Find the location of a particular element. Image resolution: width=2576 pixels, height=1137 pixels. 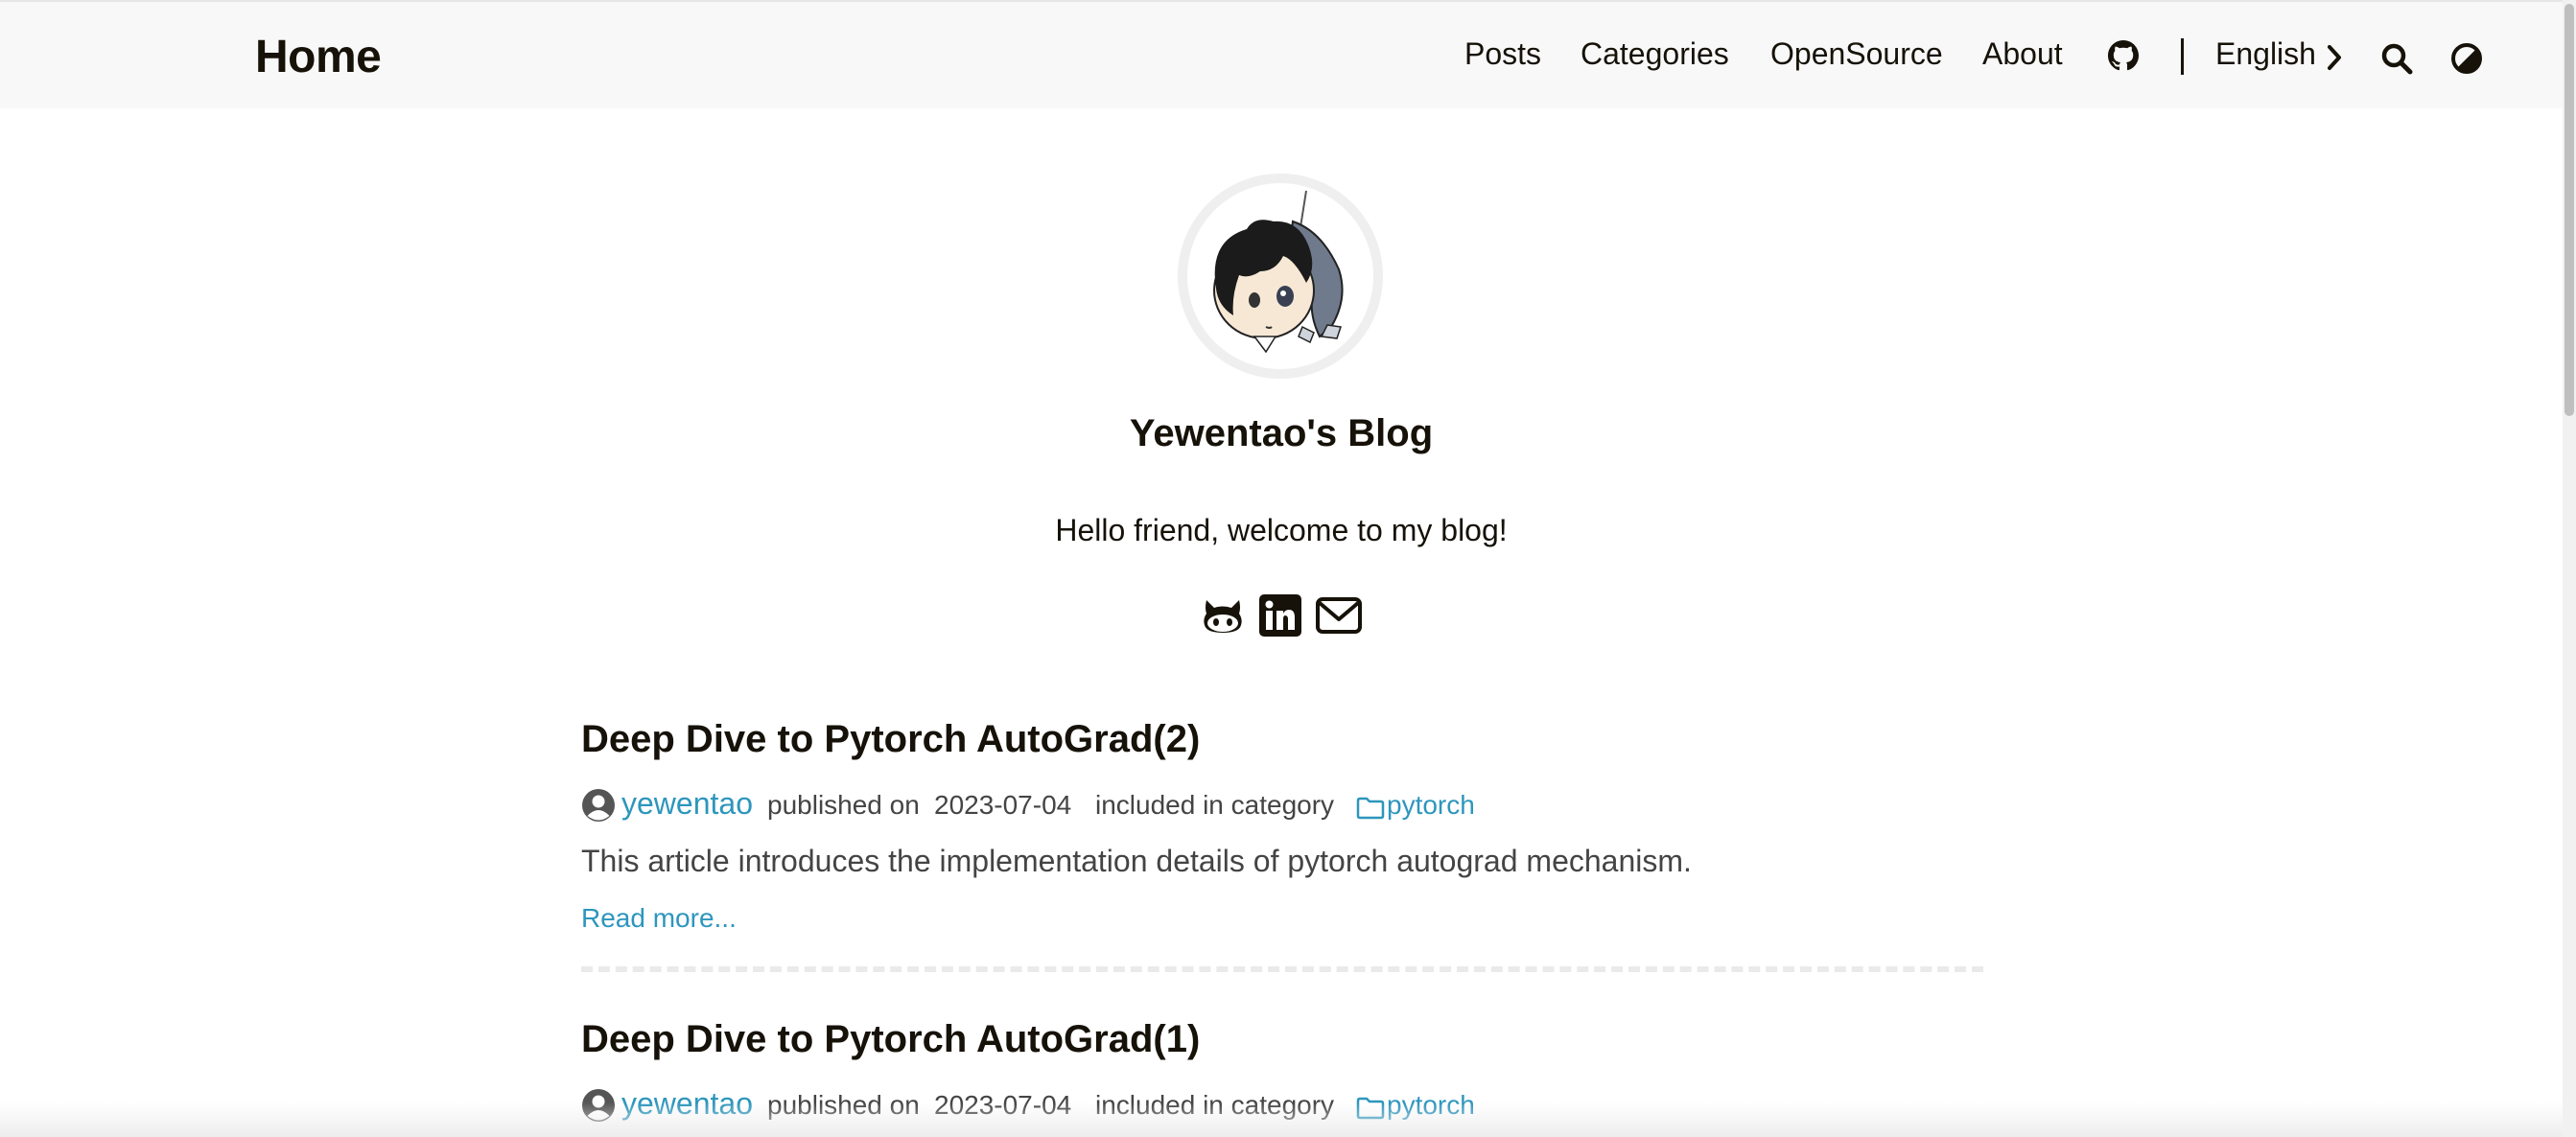

published-label: published on is located at coordinates (843, 805).